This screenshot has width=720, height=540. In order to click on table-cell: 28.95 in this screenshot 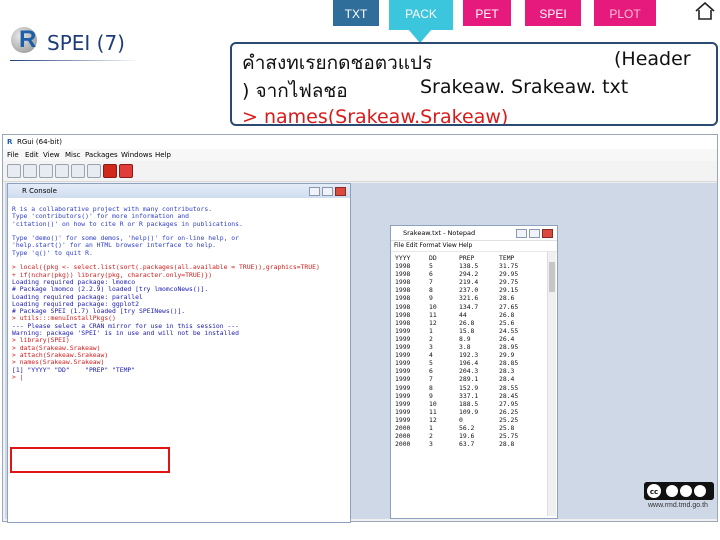, I will do `click(509, 347)`.